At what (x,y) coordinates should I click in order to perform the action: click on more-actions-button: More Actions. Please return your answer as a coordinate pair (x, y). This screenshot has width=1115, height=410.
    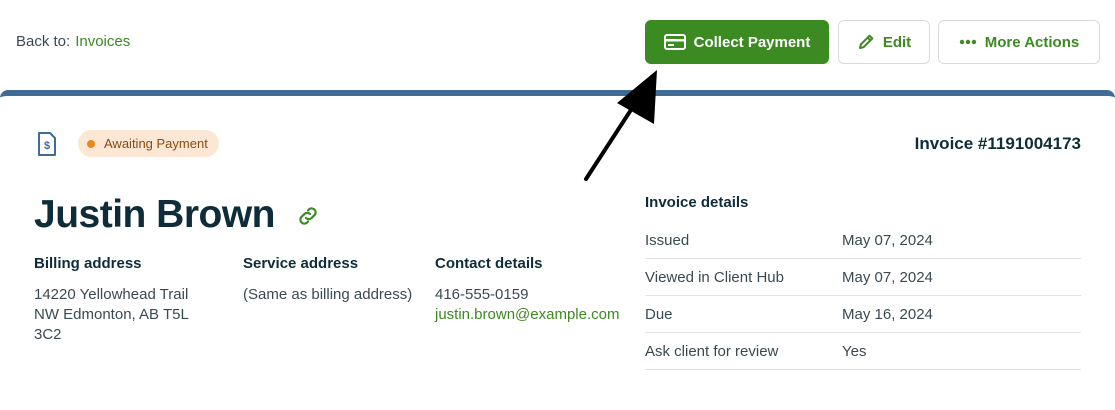
    Looking at the image, I should click on (1019, 42).